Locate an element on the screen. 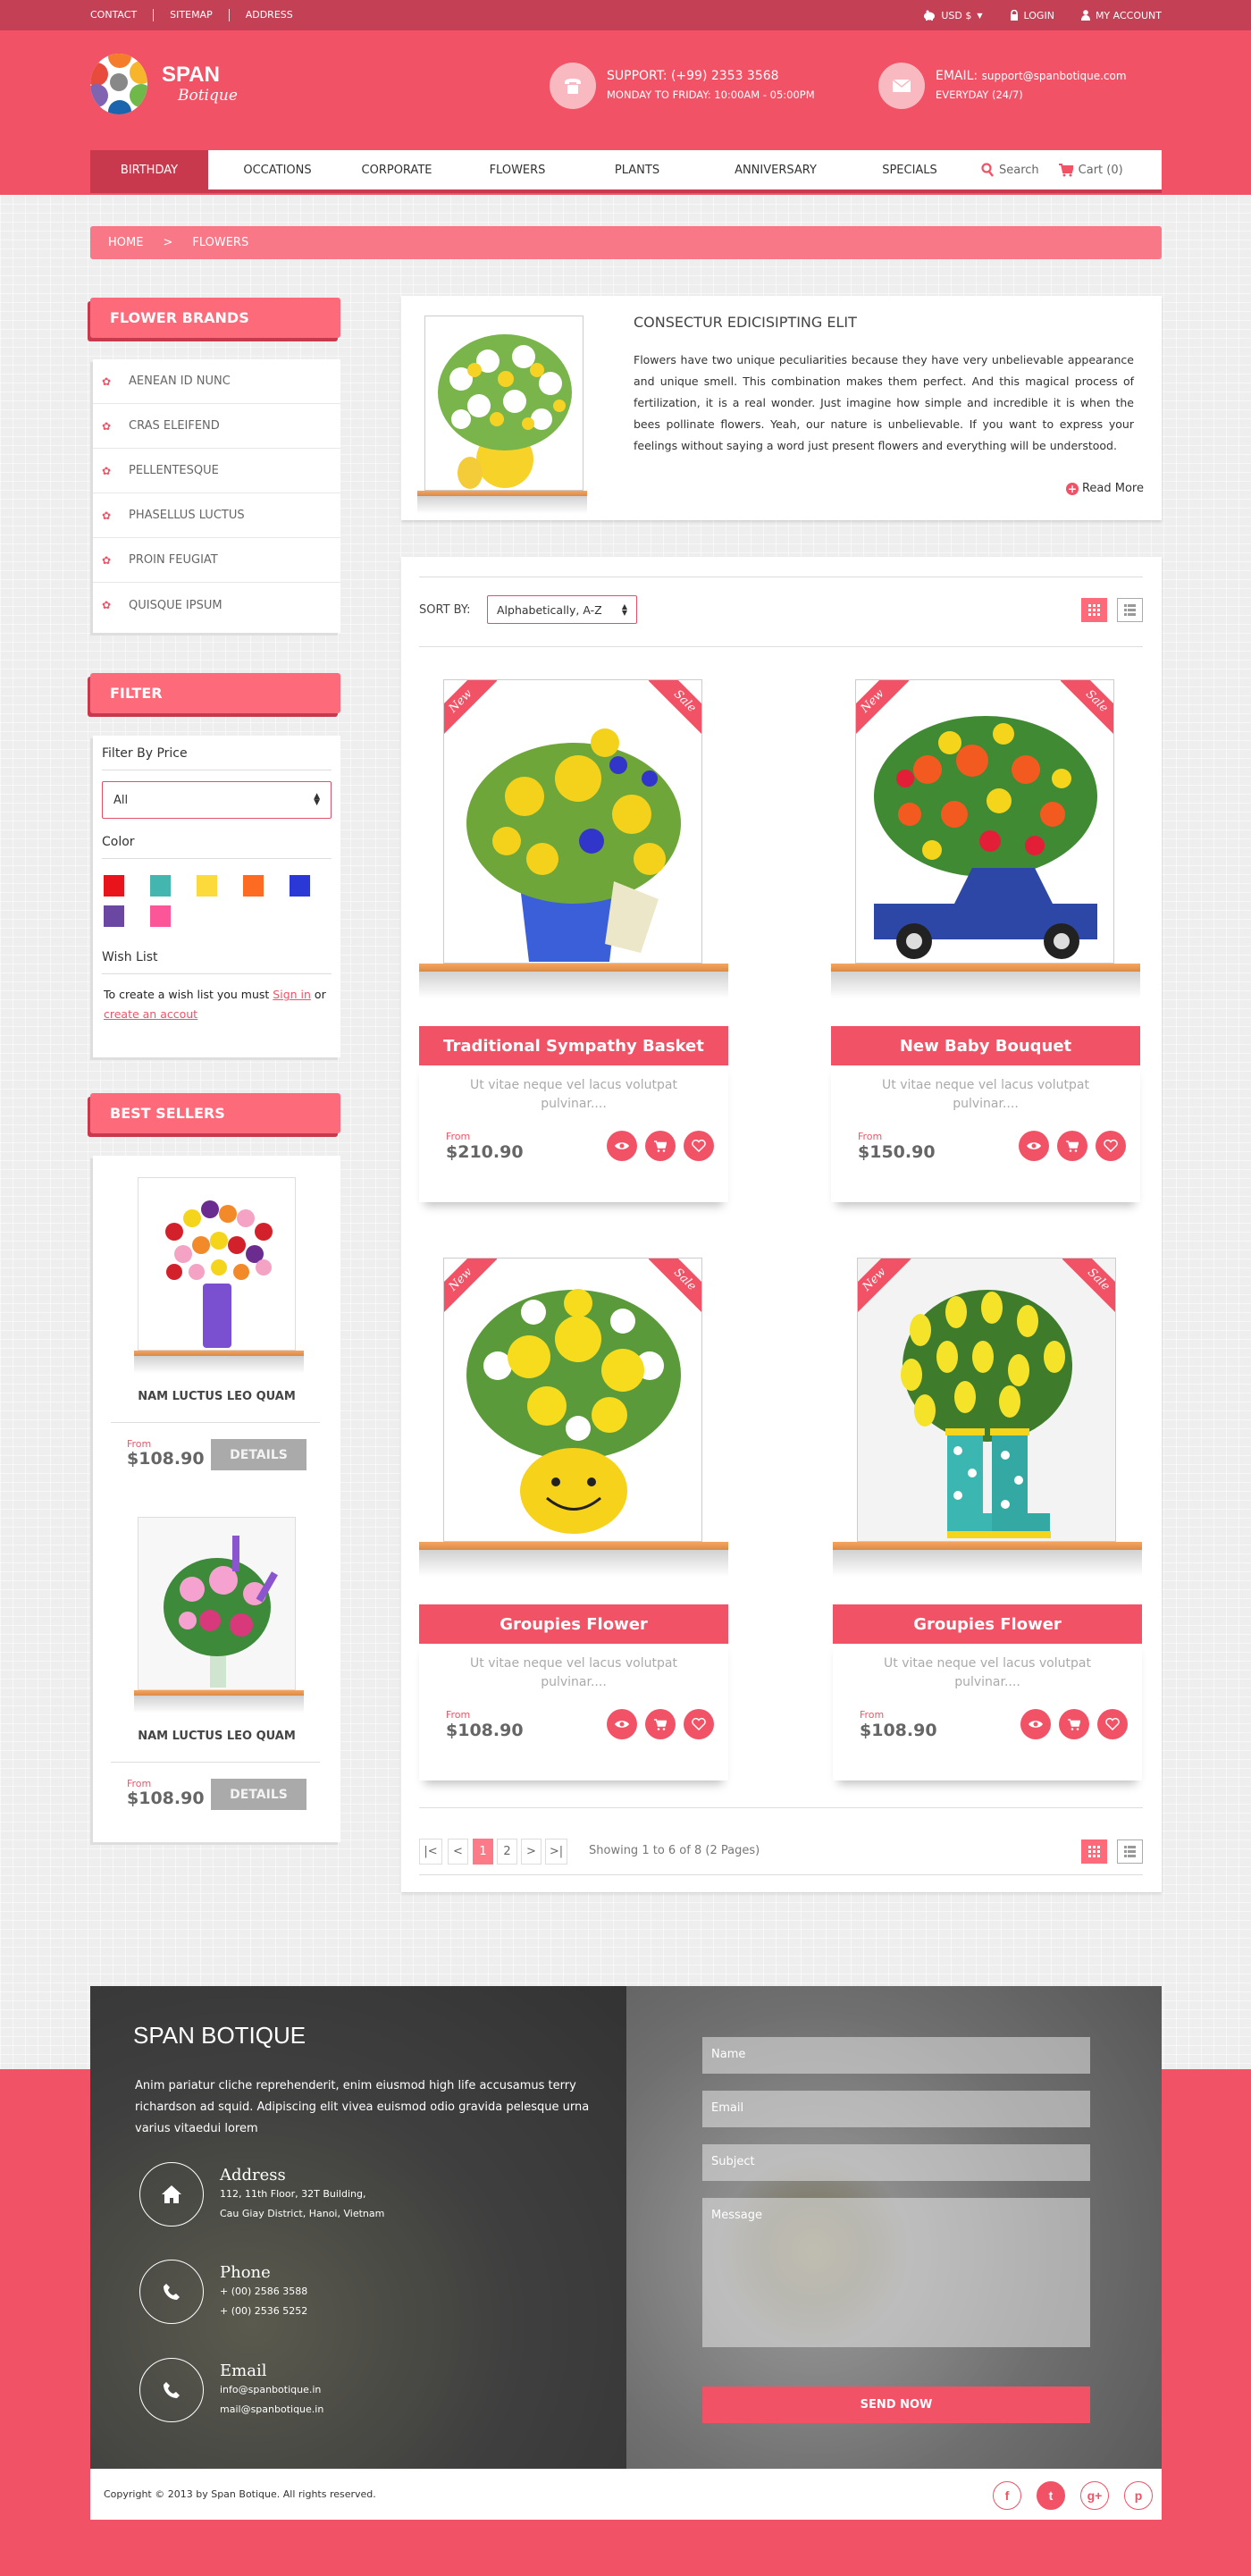 The height and width of the screenshot is (2576, 1251). twitter-icon: t is located at coordinates (1051, 2496).